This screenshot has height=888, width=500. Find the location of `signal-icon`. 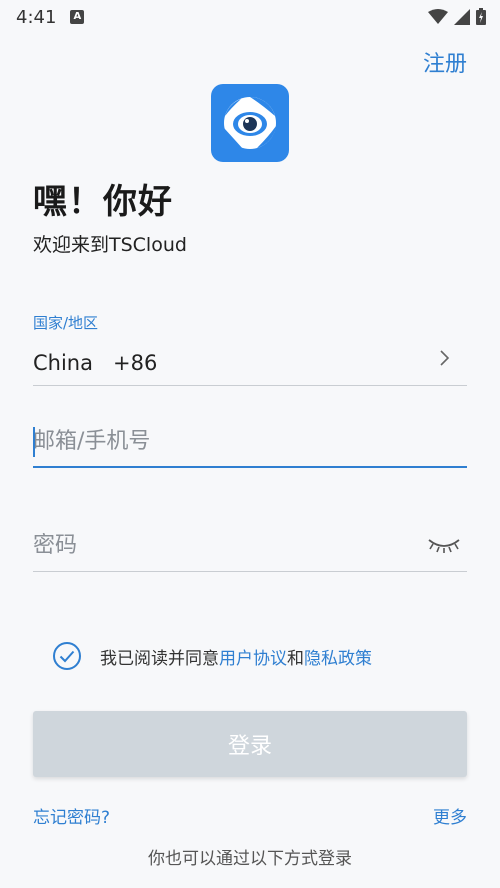

signal-icon is located at coordinates (462, 16).